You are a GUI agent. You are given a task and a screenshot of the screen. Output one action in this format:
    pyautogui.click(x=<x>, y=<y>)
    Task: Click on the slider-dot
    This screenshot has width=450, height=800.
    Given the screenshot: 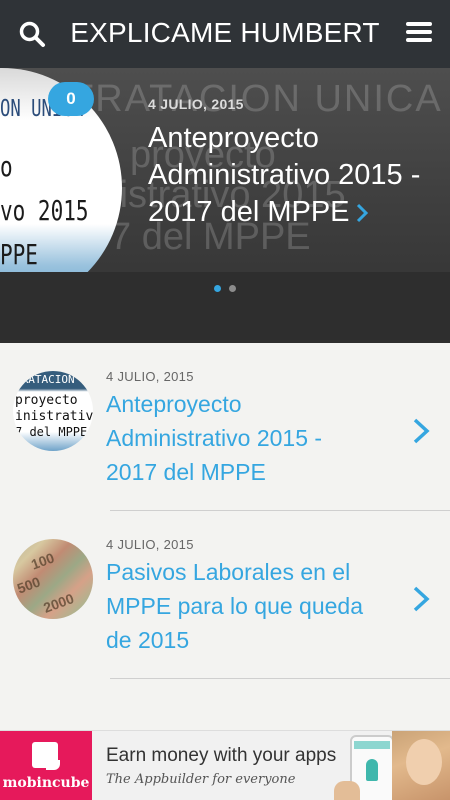 What is the action you would take?
    pyautogui.click(x=232, y=288)
    